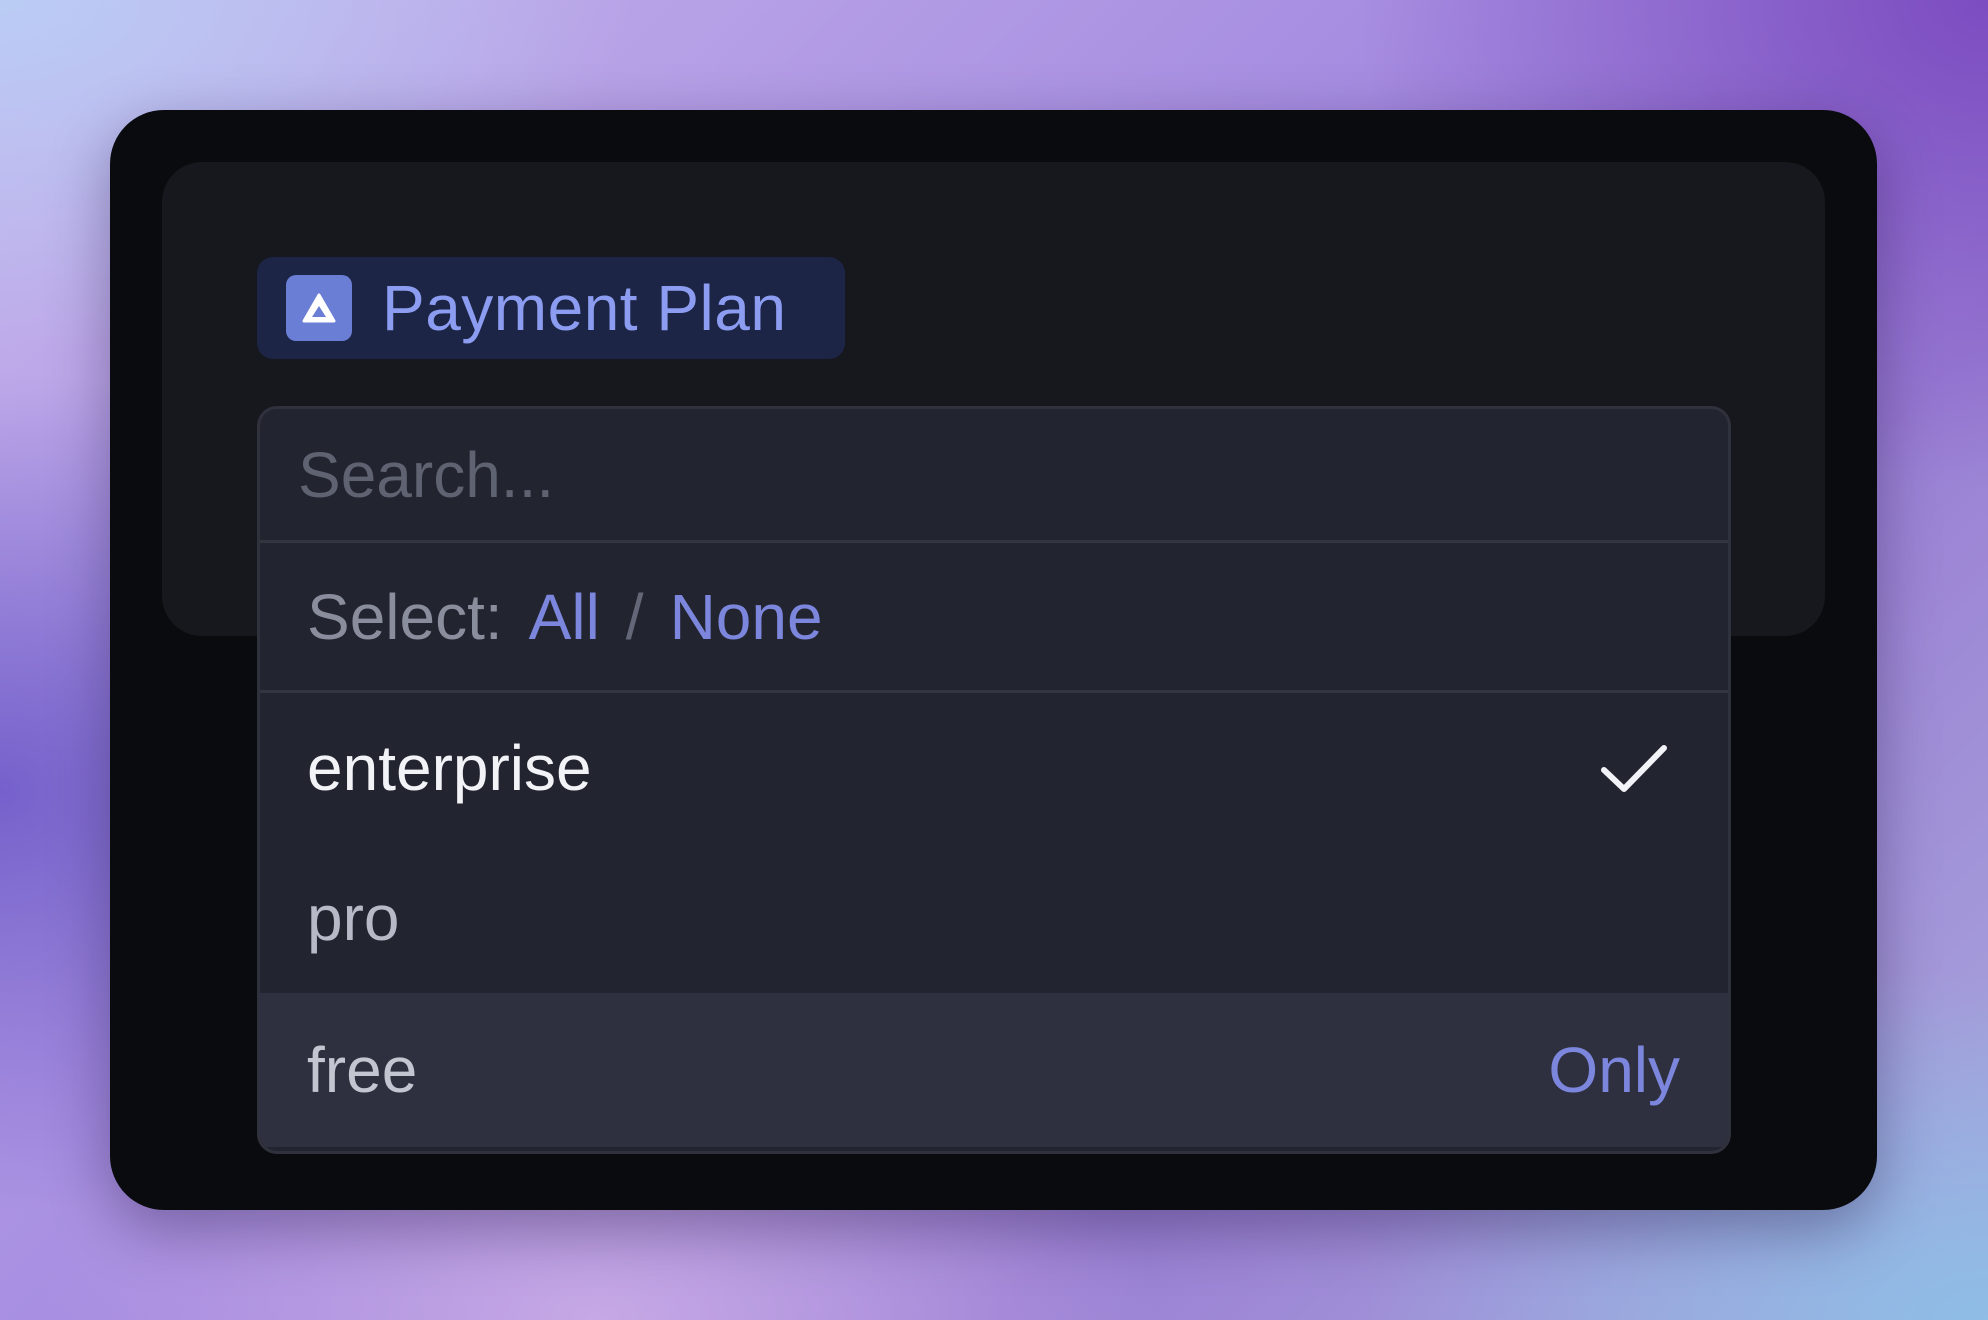 The width and height of the screenshot is (1988, 1320). What do you see at coordinates (994, 918) in the screenshot?
I see `option-pro: pro` at bounding box center [994, 918].